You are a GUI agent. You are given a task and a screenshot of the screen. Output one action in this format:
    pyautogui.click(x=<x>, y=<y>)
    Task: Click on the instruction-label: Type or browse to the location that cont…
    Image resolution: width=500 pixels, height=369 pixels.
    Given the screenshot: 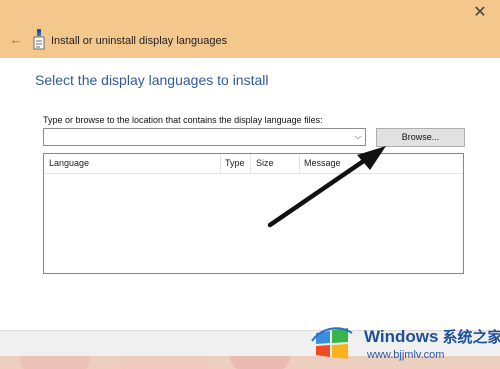 What is the action you would take?
    pyautogui.click(x=183, y=120)
    